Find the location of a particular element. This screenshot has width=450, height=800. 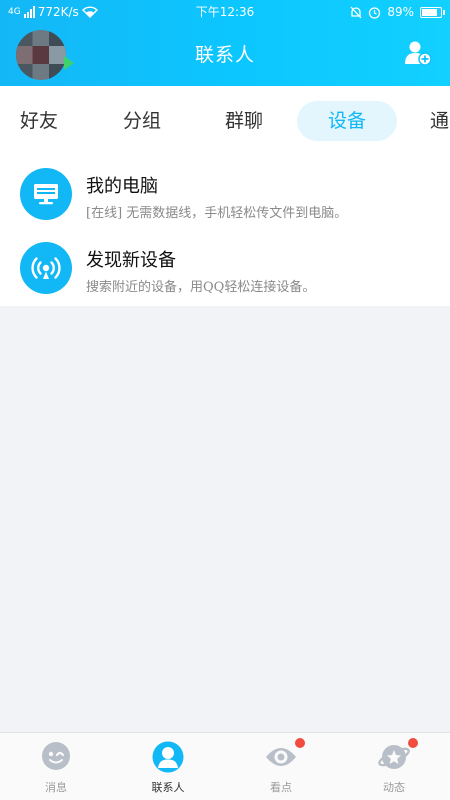

alarm-icon is located at coordinates (375, 12).